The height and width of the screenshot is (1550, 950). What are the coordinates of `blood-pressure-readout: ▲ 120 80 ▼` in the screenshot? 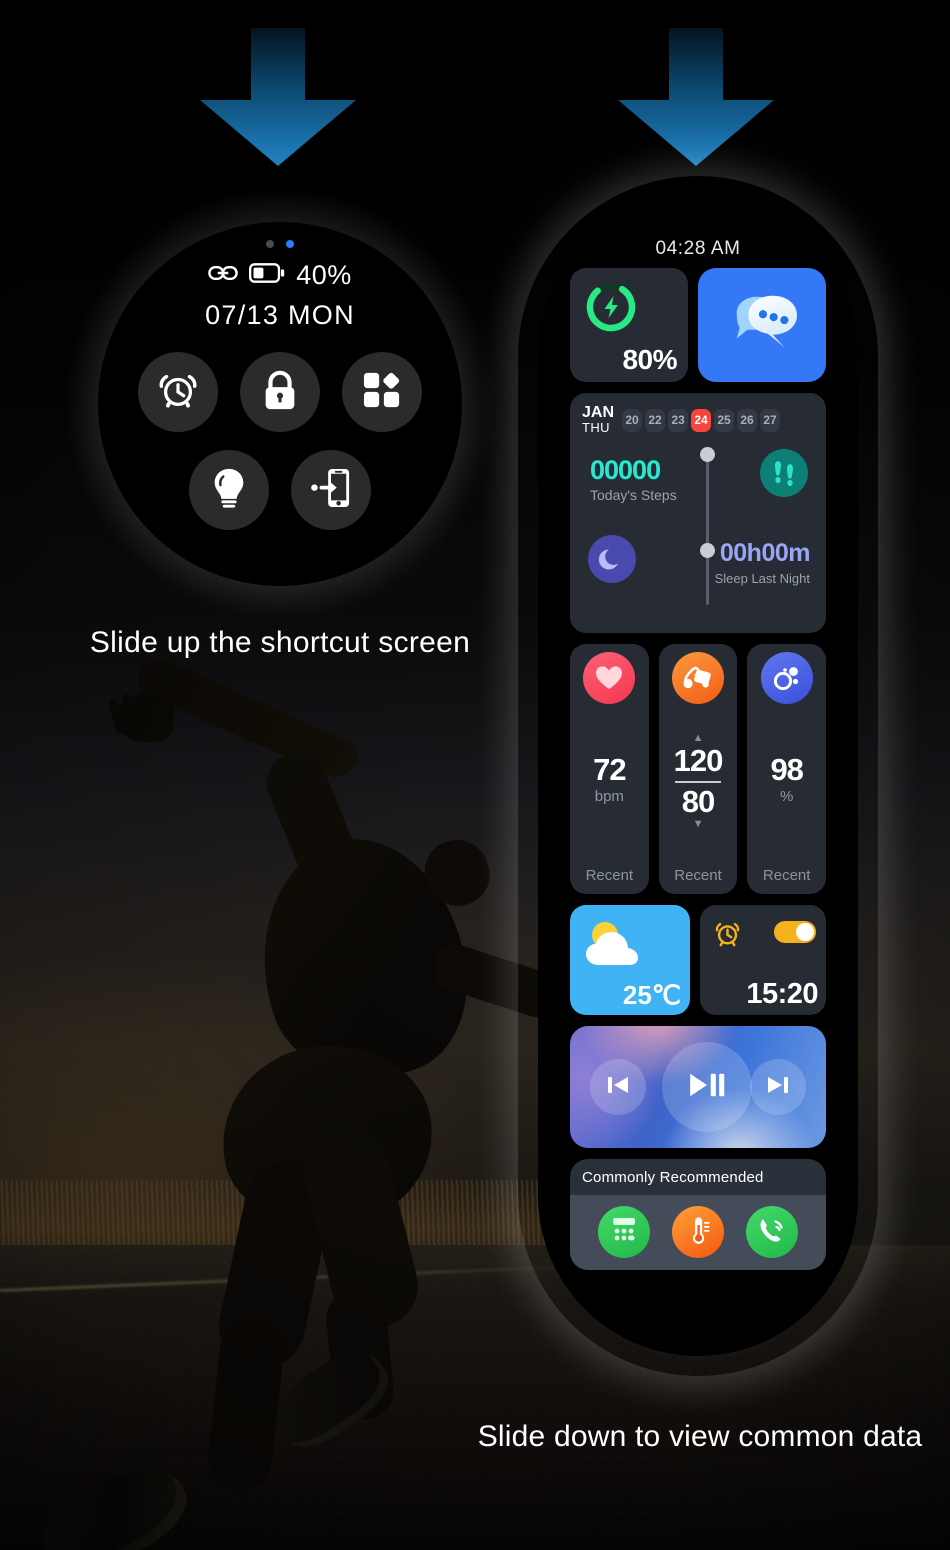 It's located at (698, 781).